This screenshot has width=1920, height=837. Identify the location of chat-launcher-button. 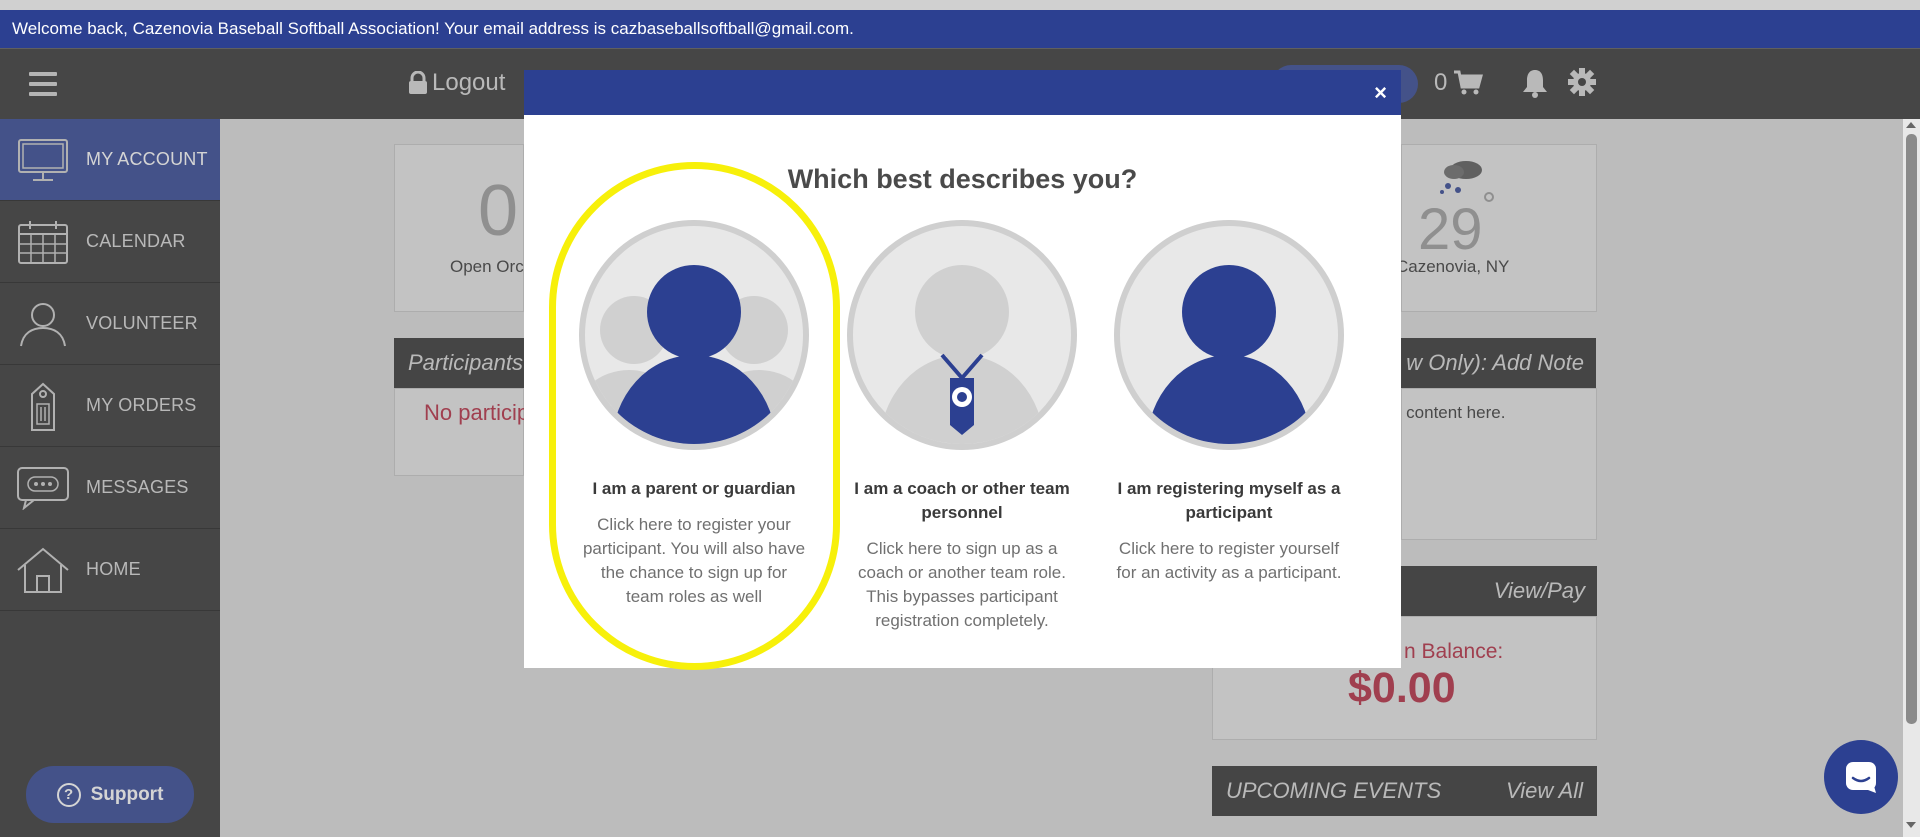
(1861, 777).